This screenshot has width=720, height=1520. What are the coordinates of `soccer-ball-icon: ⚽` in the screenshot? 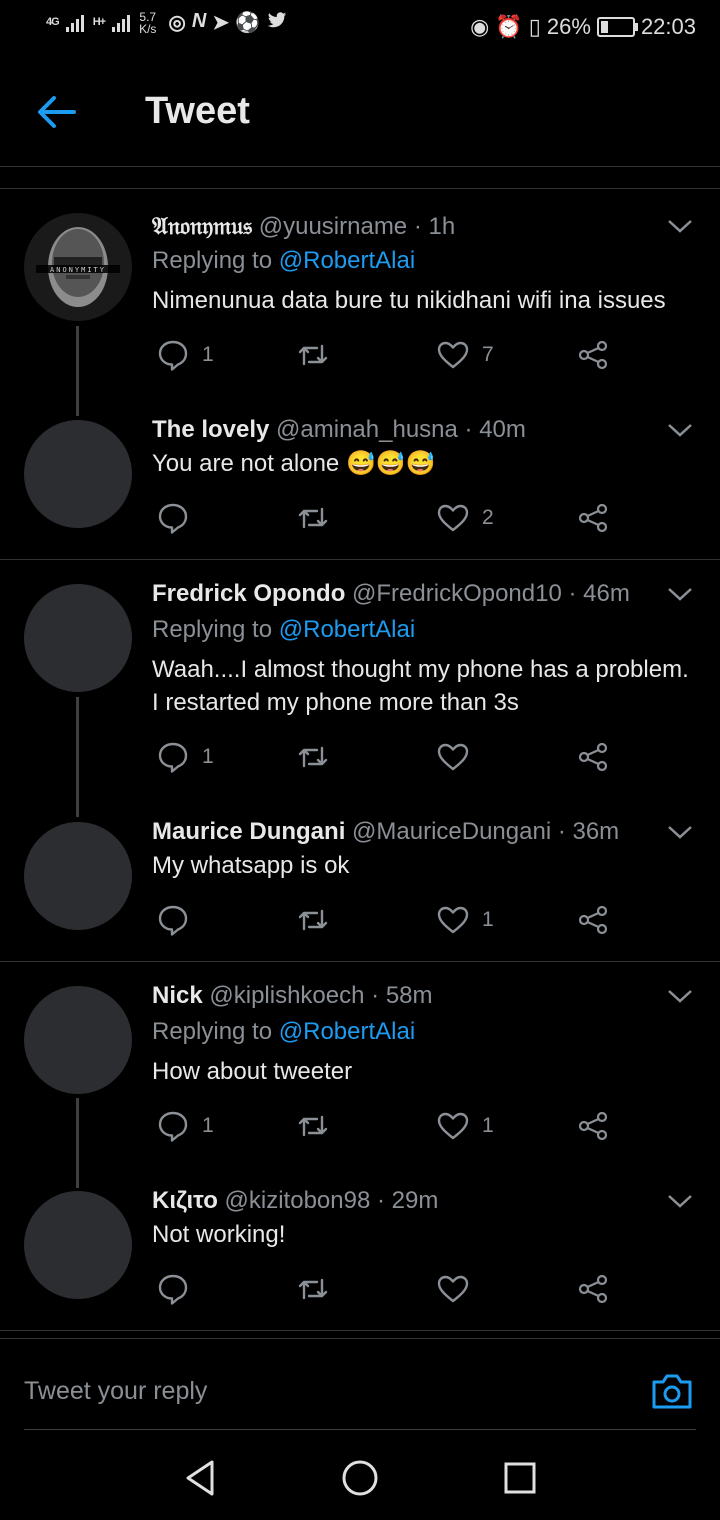 It's located at (247, 23).